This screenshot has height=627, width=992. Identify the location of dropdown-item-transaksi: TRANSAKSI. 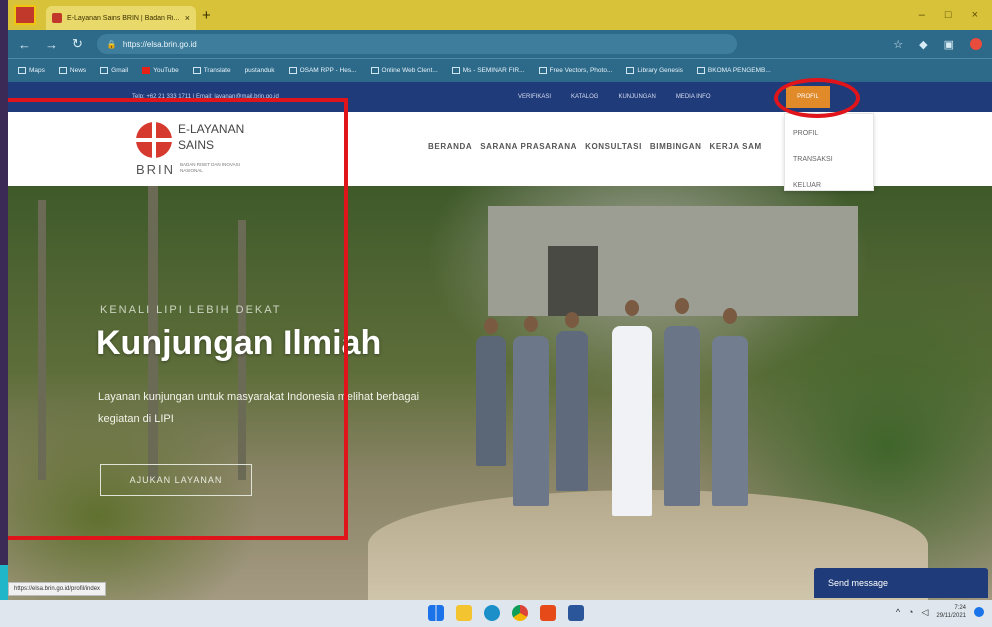
(829, 159).